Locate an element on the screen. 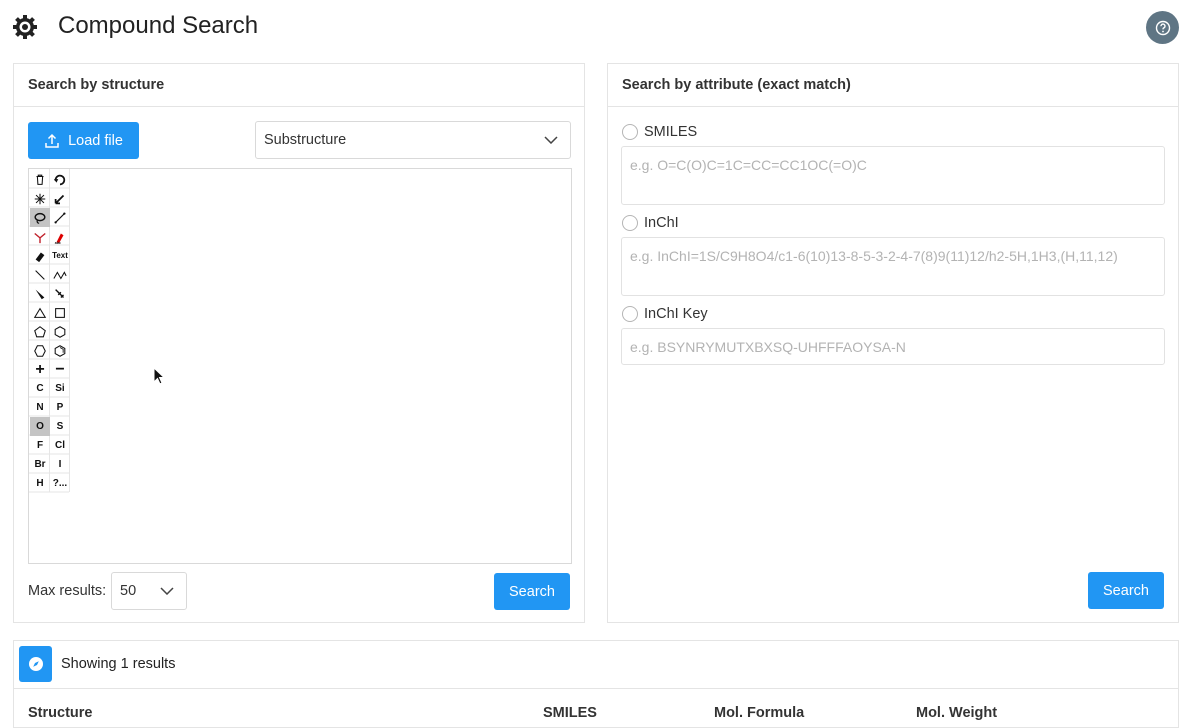  plus-charge-icon-label: + is located at coordinates (40, 369).